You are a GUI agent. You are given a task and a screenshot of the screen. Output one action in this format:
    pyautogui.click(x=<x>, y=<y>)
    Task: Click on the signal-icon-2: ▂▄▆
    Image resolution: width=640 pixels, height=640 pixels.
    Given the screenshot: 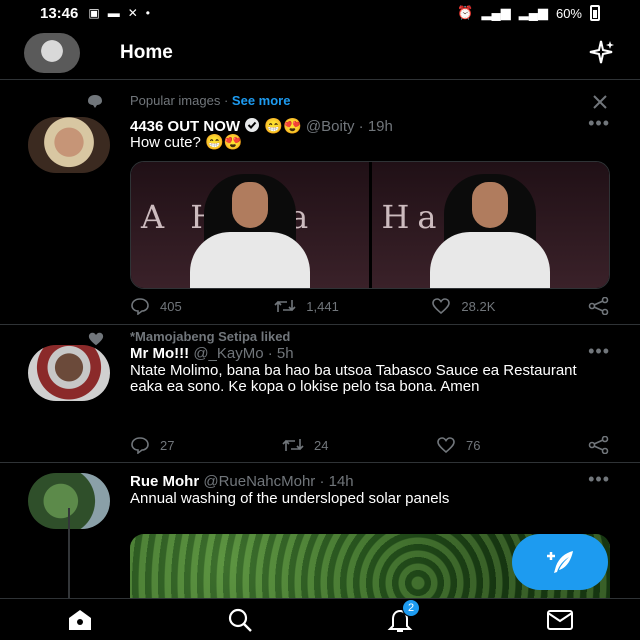 What is the action you would take?
    pyautogui.click(x=533, y=12)
    